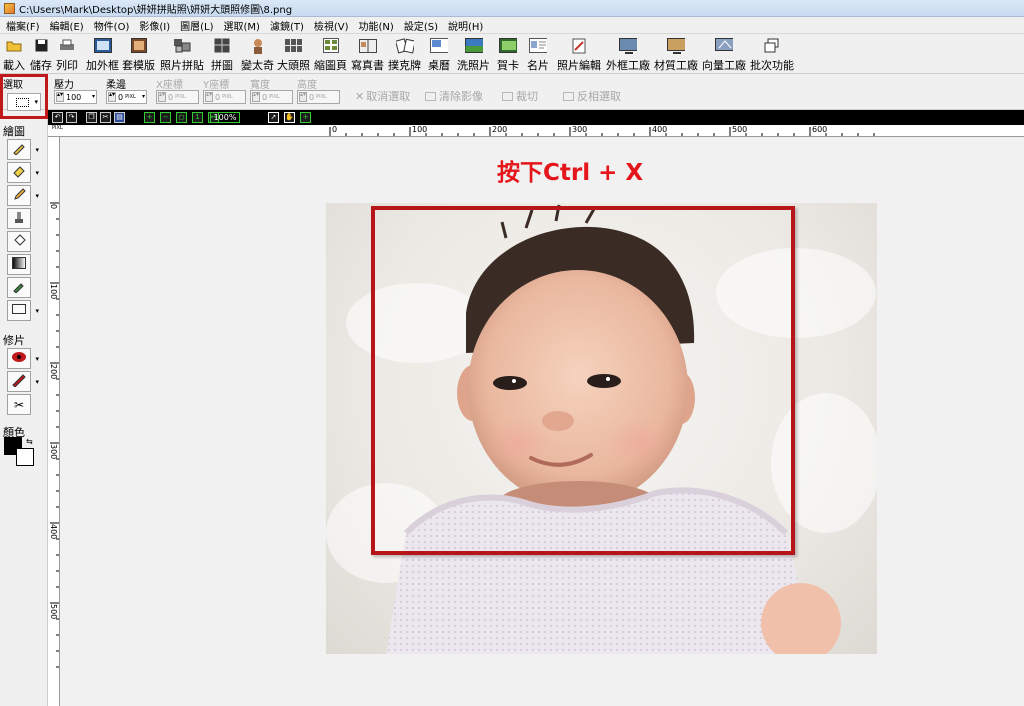 This screenshot has height=706, width=1024. I want to click on red-eye-tool: ▾, so click(23, 358).